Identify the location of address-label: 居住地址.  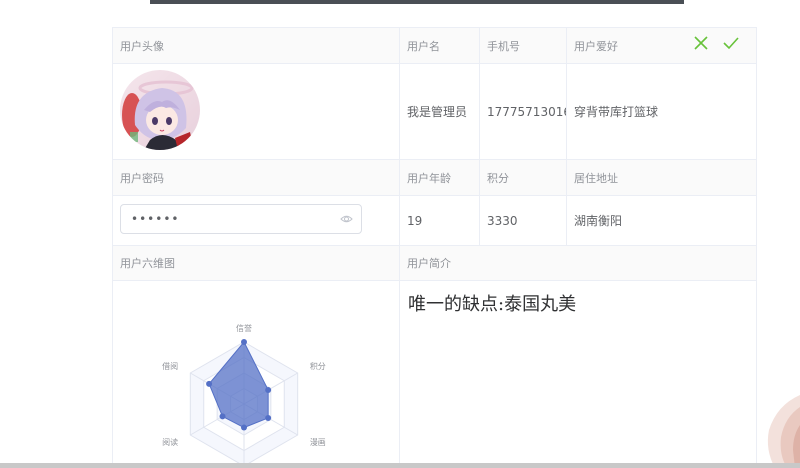
(661, 177).